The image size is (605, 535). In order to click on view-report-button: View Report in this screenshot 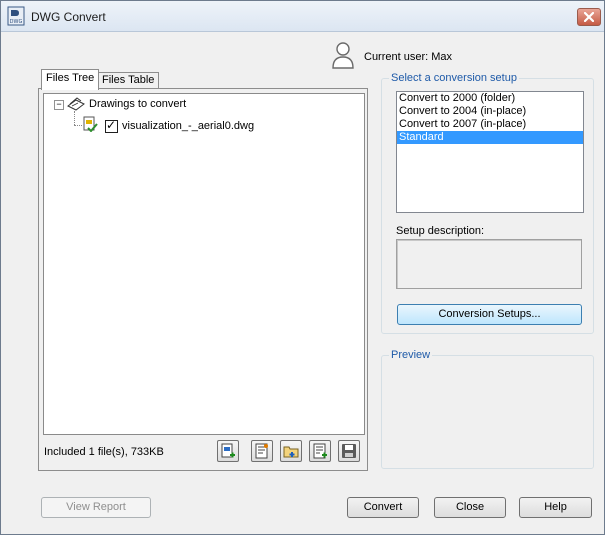, I will do `click(96, 507)`.